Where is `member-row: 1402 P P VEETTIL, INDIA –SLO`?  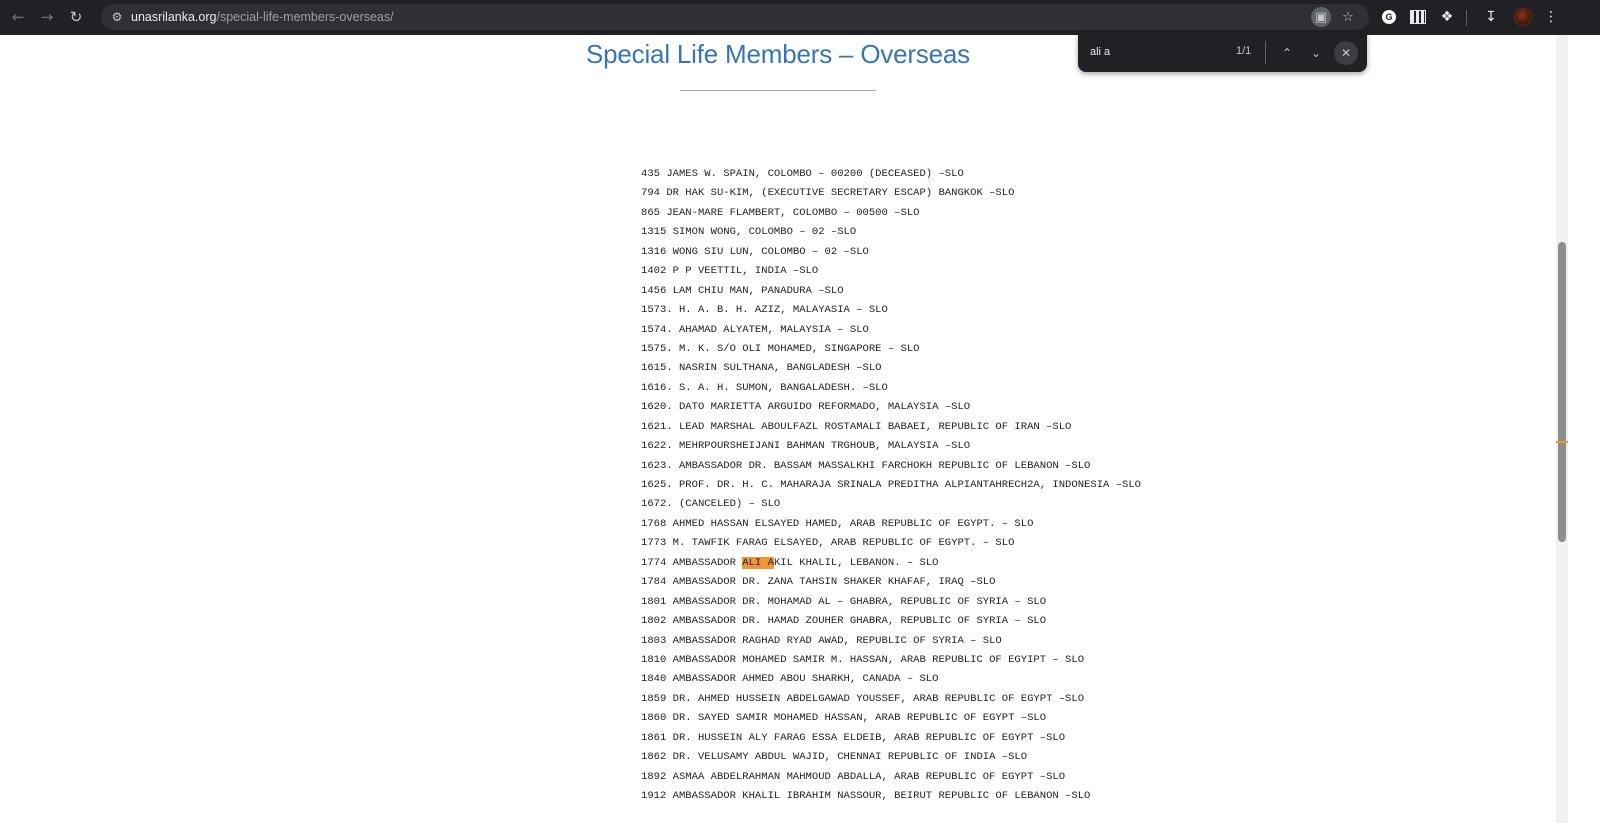 member-row: 1402 P P VEETTIL, INDIA –SLO is located at coordinates (730, 271).